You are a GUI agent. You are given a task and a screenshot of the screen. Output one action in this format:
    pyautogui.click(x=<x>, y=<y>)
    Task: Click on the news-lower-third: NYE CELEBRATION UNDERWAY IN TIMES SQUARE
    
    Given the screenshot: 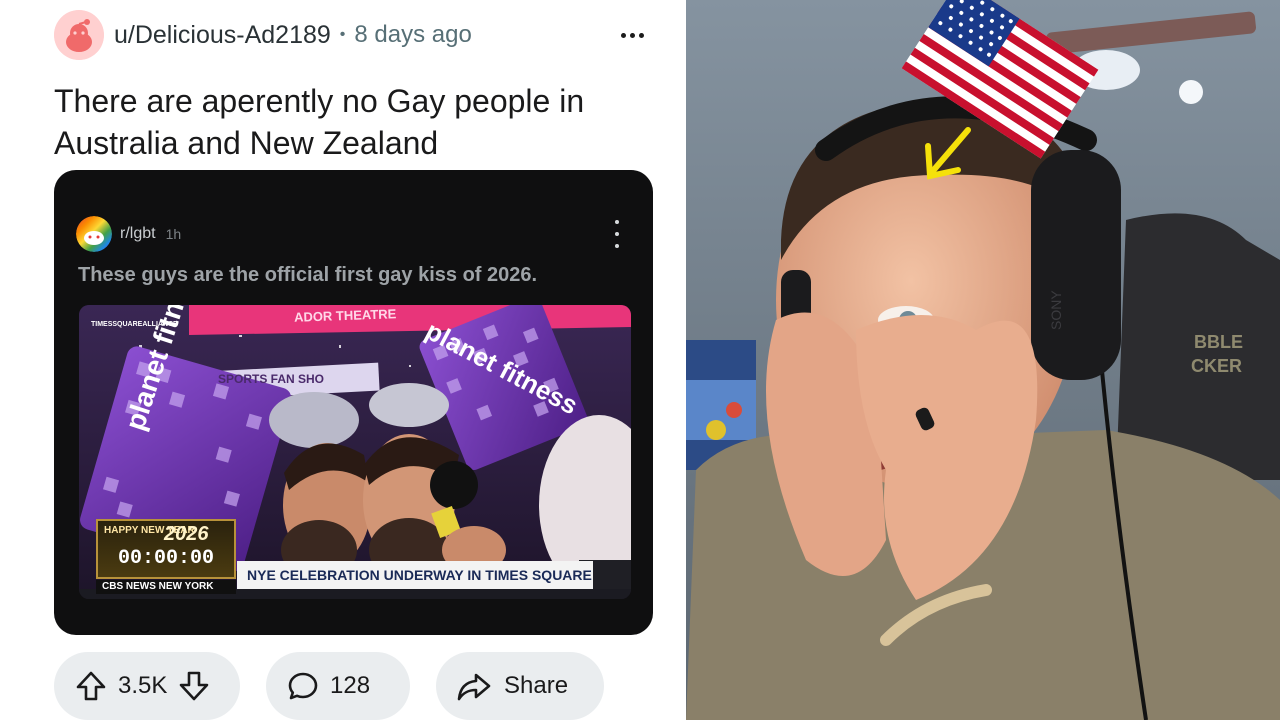 What is the action you would take?
    pyautogui.click(x=415, y=575)
    